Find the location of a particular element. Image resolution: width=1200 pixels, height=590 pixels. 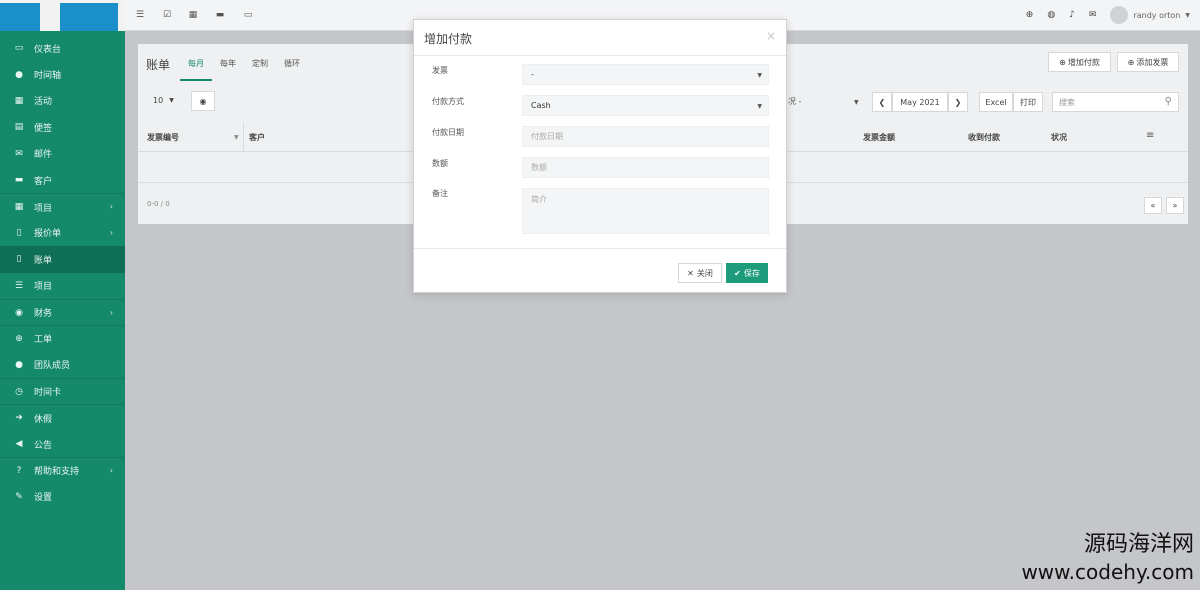

month-label: May 2021 is located at coordinates (920, 102).